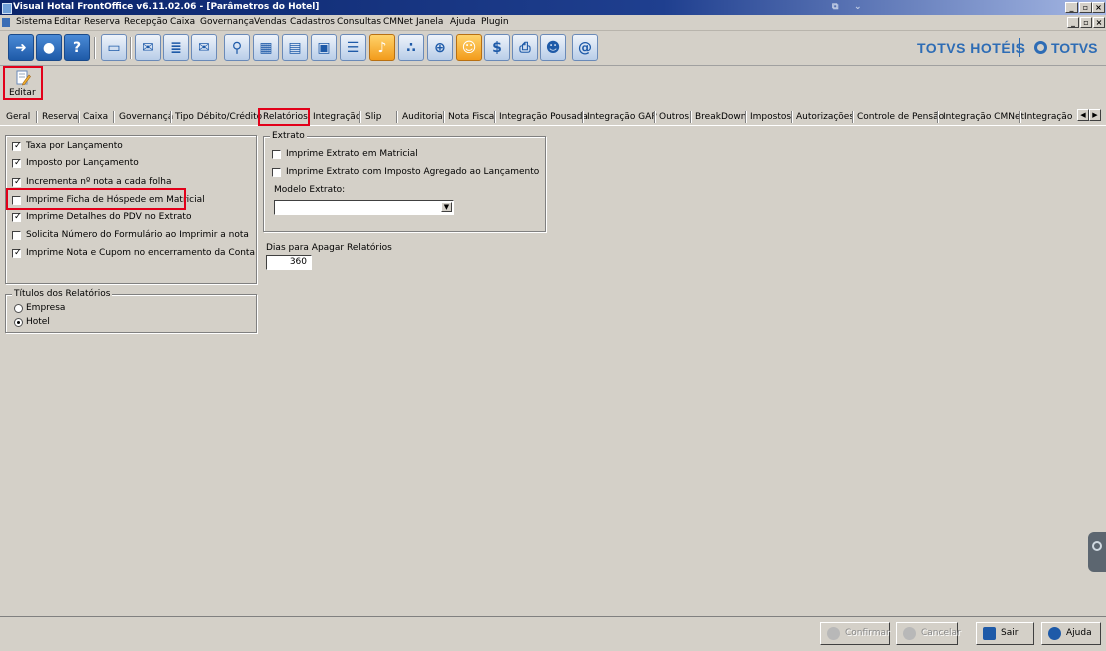 The image size is (1106, 651). What do you see at coordinates (146, 117) in the screenshot?
I see `tab-governanca: Governança` at bounding box center [146, 117].